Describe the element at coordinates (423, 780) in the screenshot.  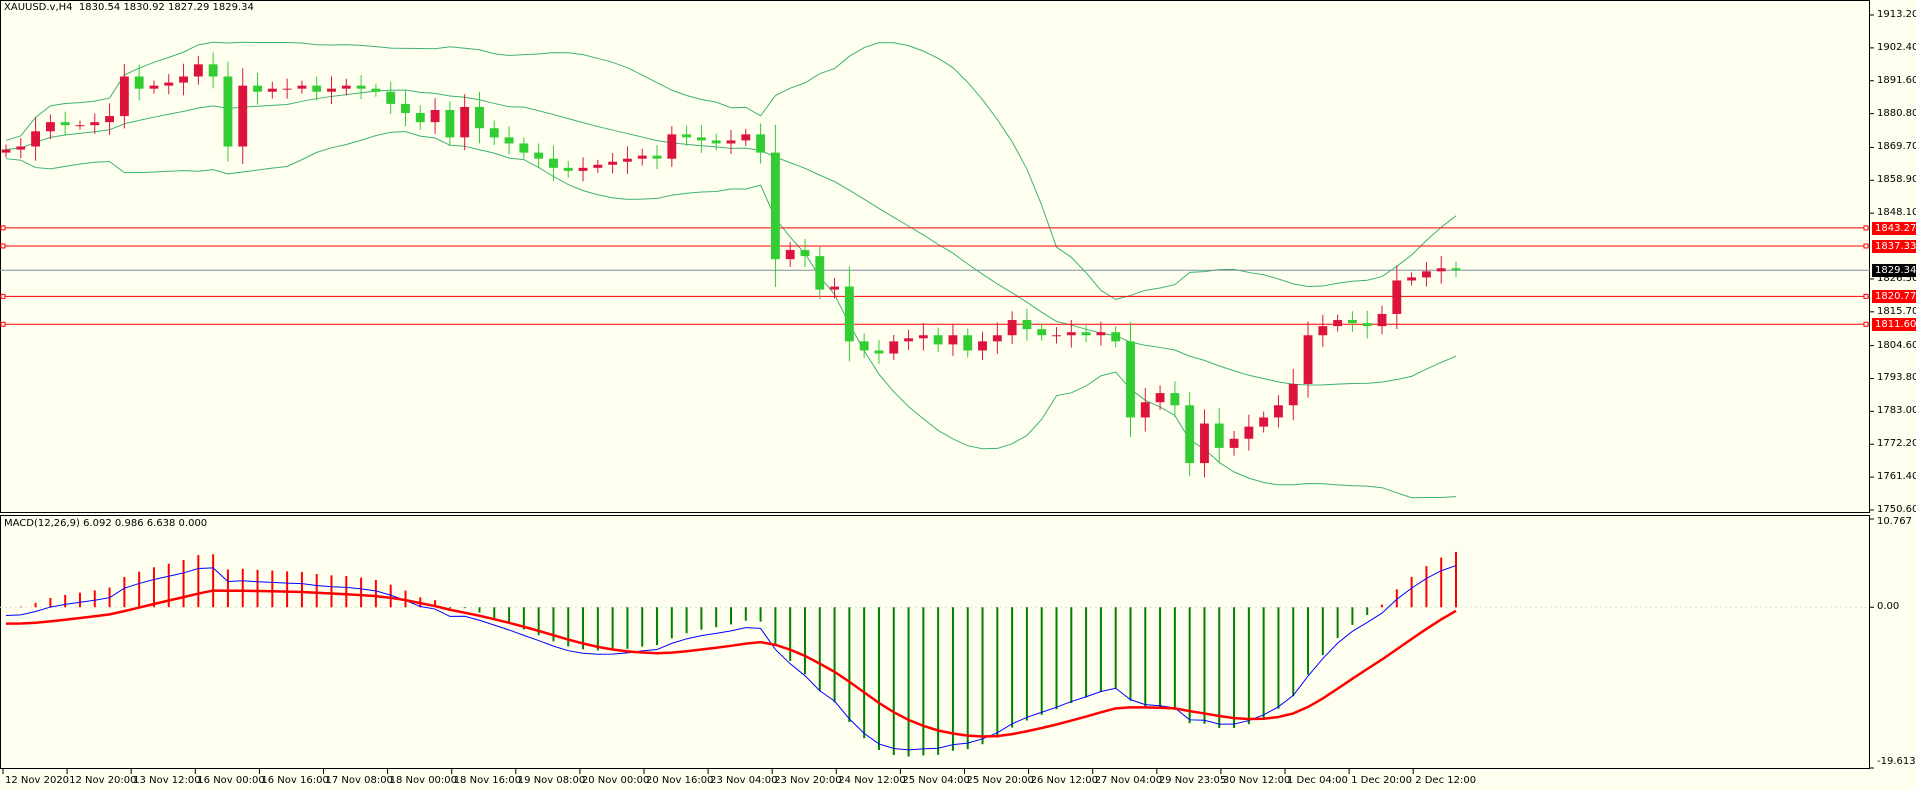
I see `time-label: 18 Nov 00:00` at that location.